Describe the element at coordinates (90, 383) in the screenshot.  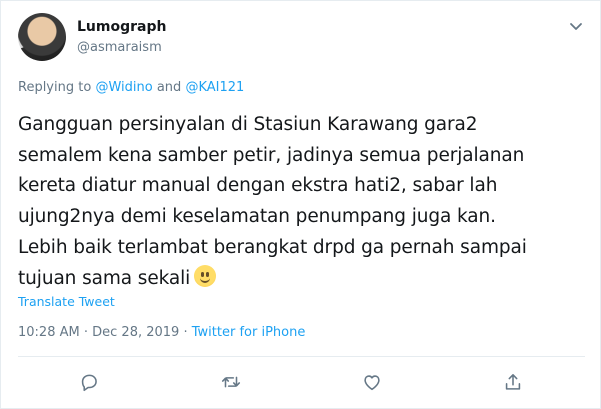
I see `reply-icon` at that location.